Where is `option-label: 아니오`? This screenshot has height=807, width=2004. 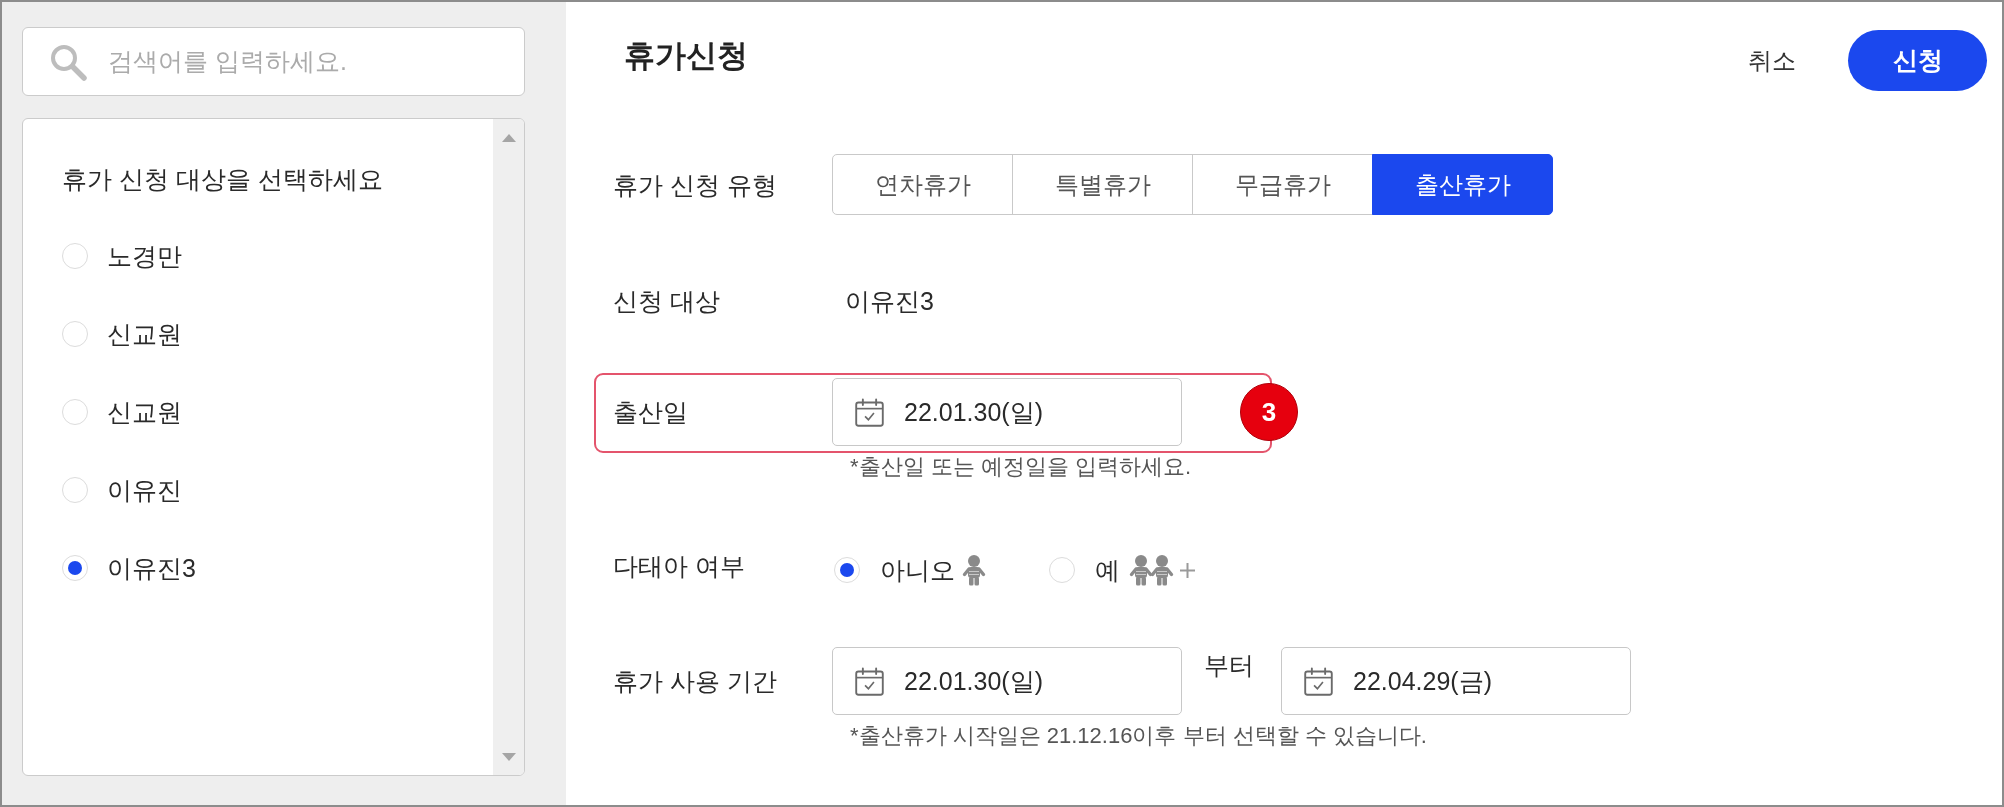
option-label: 아니오 is located at coordinates (917, 570).